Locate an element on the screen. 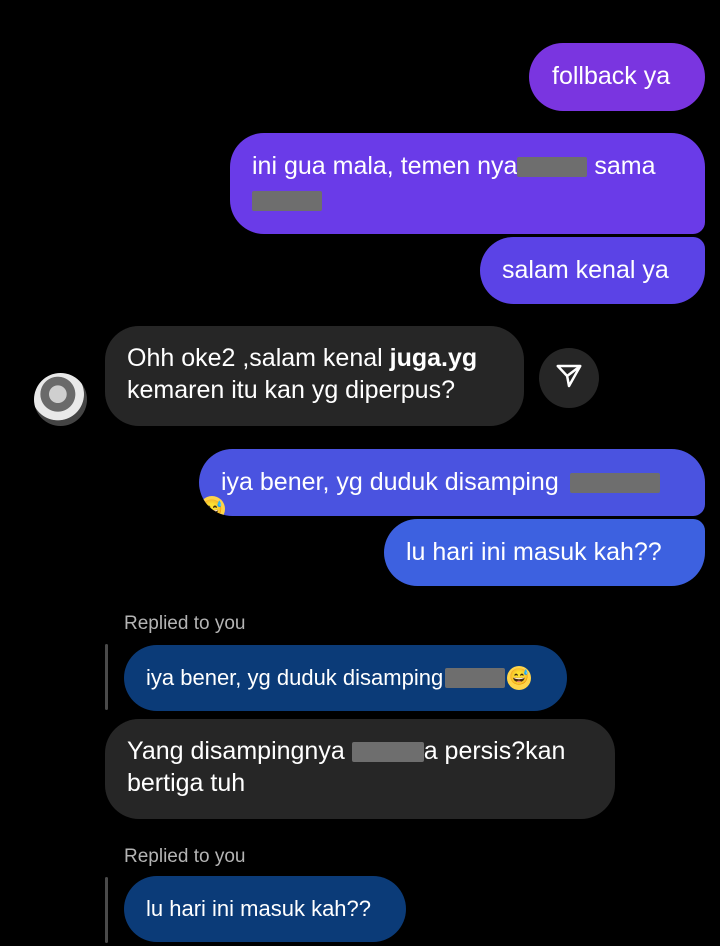 Image resolution: width=720 pixels, height=946 pixels. message-bubble-sent: salam kenal ya is located at coordinates (592, 270).